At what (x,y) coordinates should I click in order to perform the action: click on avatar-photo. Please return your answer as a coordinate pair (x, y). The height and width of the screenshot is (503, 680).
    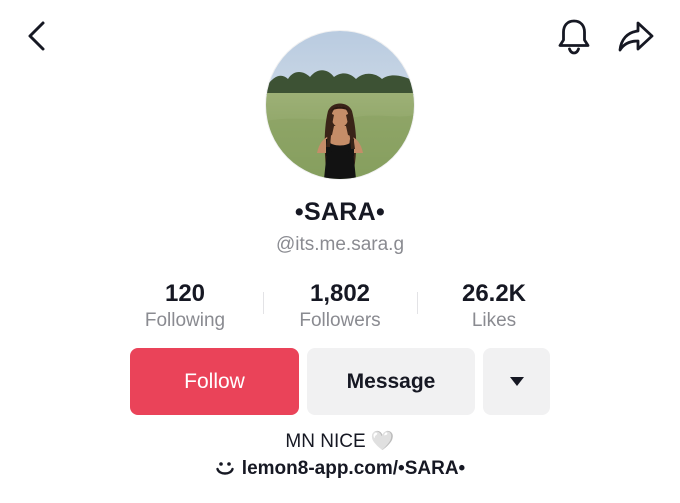
    Looking at the image, I should click on (340, 105).